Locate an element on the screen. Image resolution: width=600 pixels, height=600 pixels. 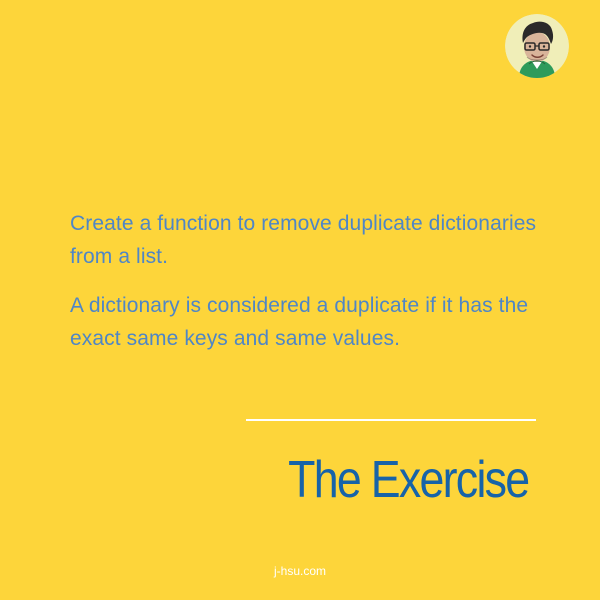
cartoon-man-avatar-icon is located at coordinates (537, 46).